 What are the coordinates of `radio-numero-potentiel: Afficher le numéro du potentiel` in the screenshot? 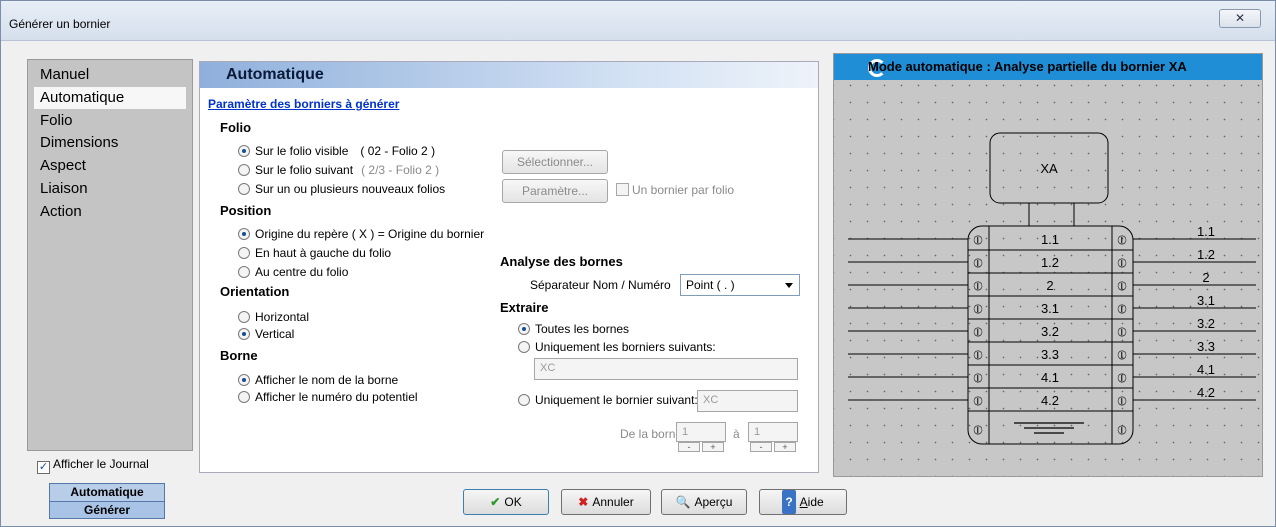 It's located at (328, 397).